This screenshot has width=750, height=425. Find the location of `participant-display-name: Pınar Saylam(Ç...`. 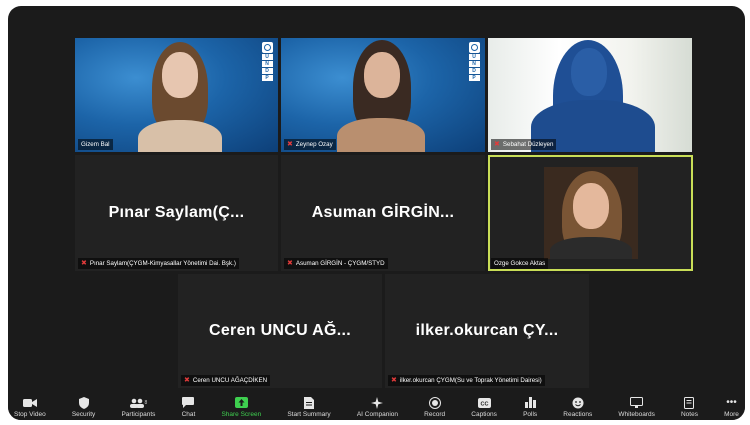

participant-display-name: Pınar Saylam(Ç... is located at coordinates (176, 212).